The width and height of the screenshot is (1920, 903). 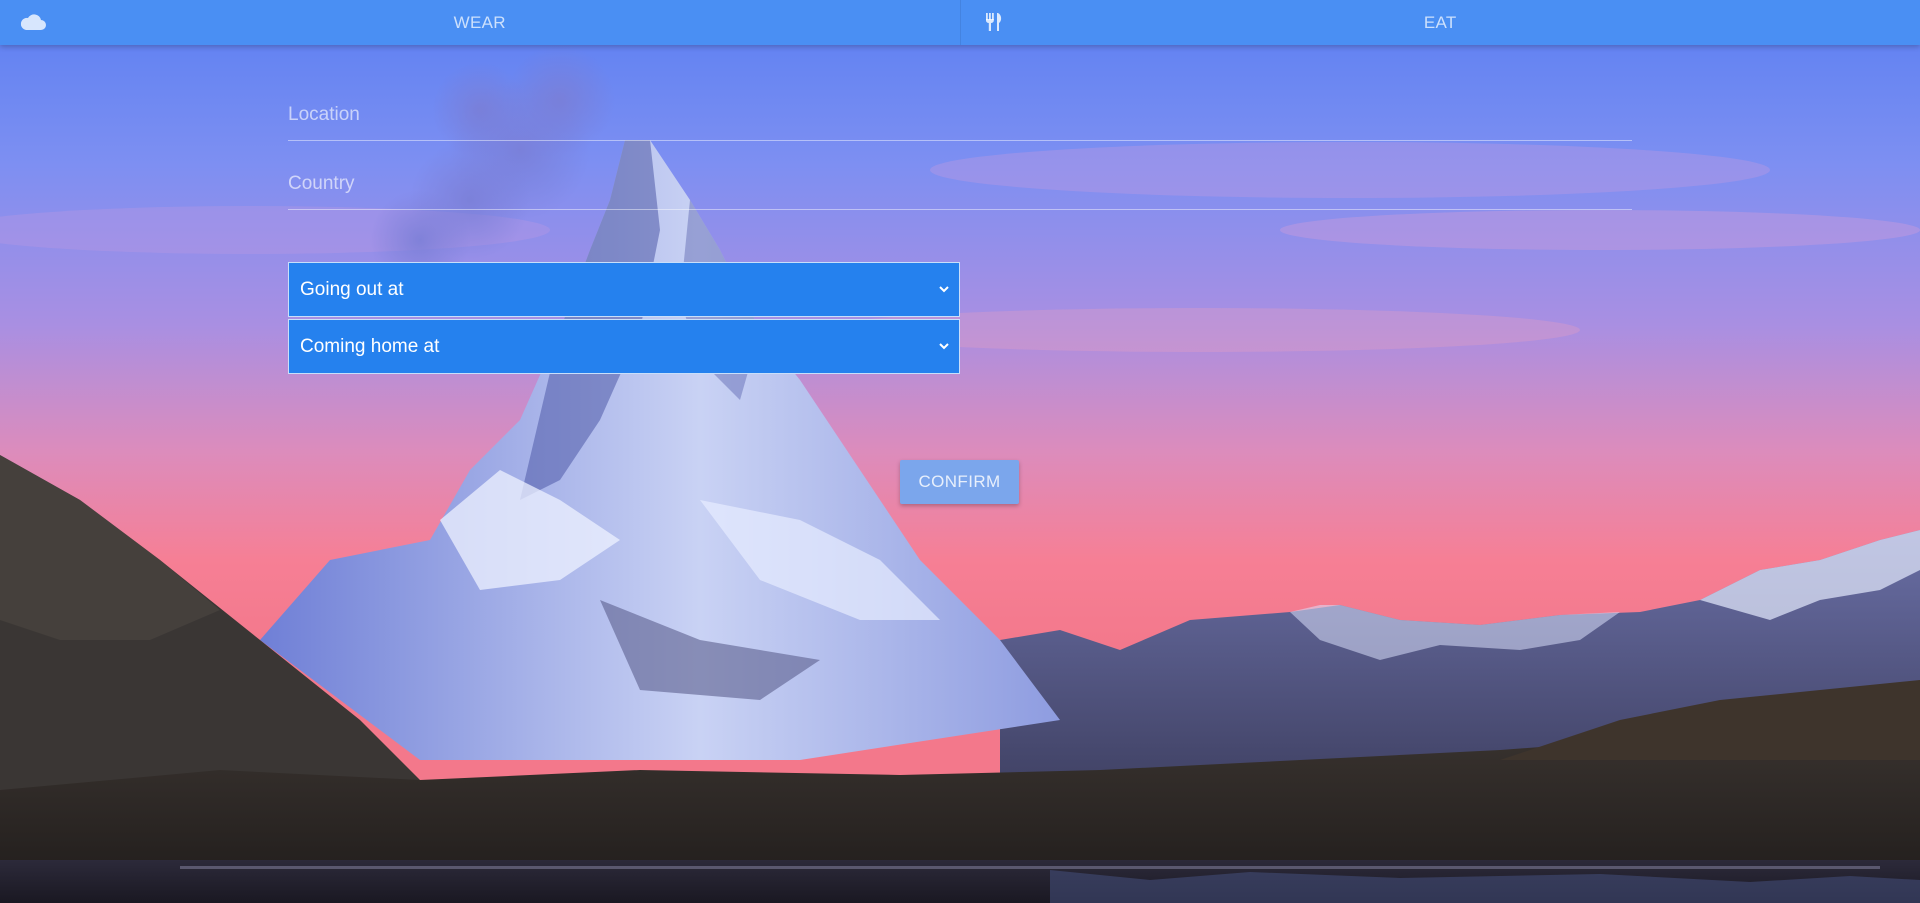 I want to click on country-field, so click(x=960, y=185).